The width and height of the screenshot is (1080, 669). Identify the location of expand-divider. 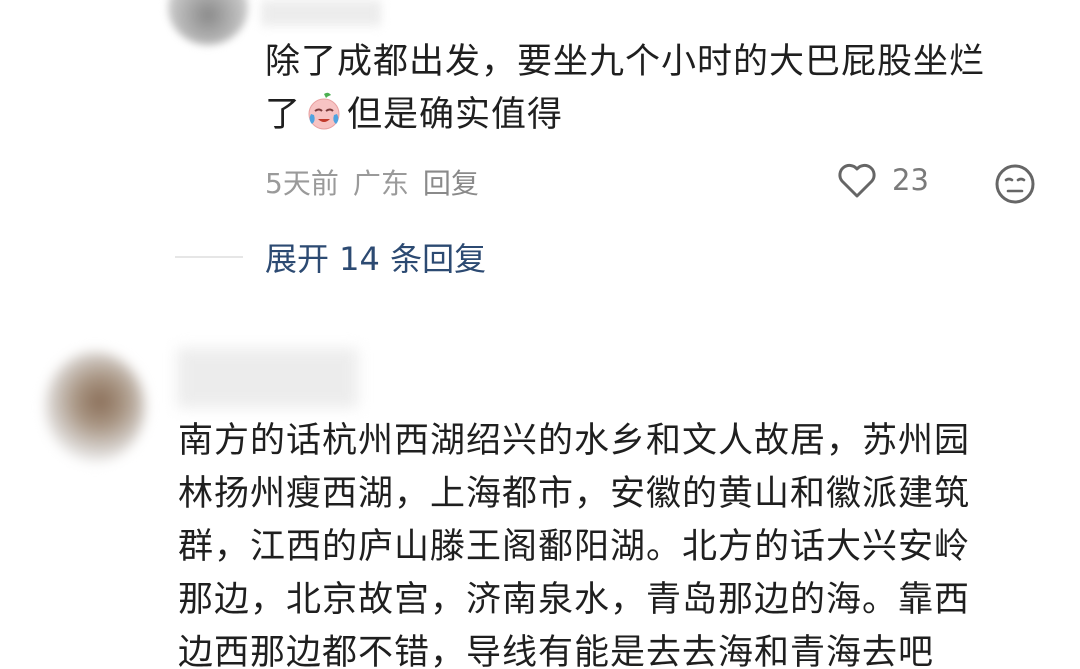
(209, 257).